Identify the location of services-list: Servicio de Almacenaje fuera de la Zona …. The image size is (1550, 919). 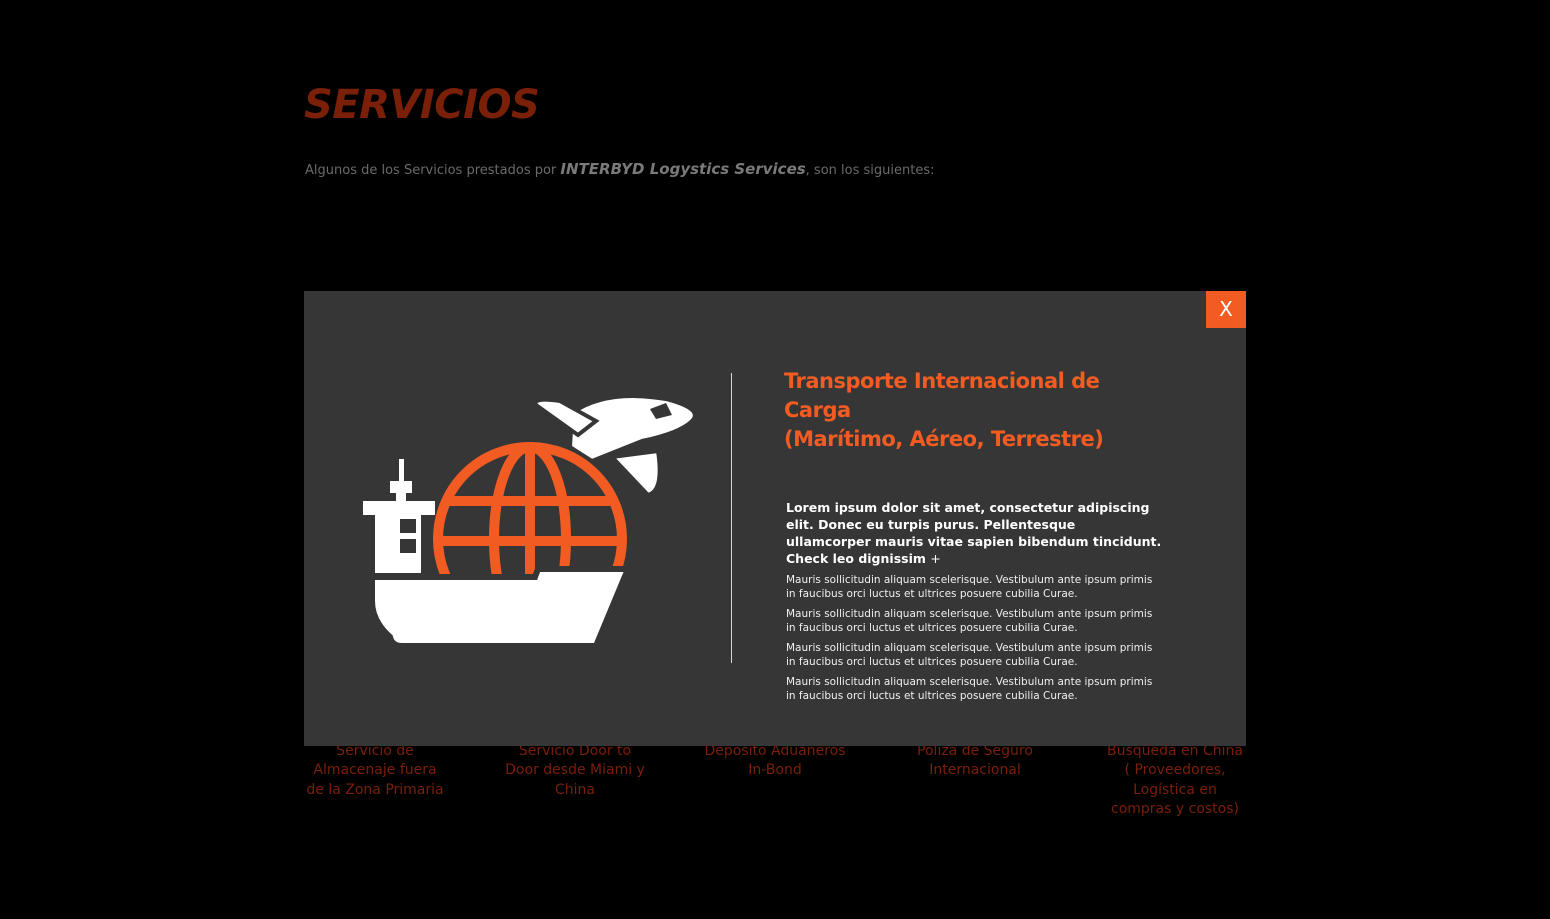
(776, 787).